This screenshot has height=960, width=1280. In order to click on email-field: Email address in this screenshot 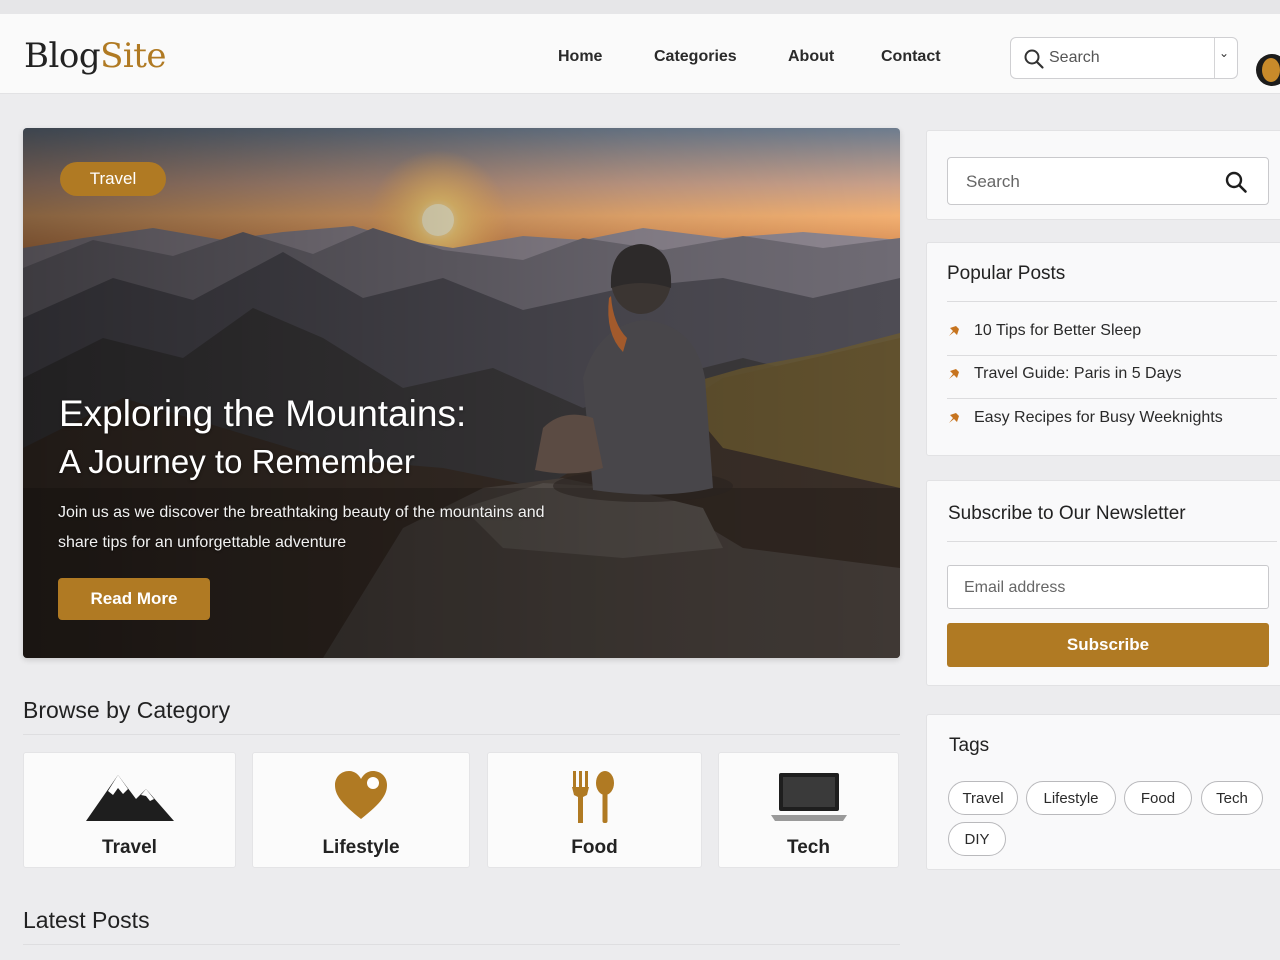, I will do `click(1108, 587)`.